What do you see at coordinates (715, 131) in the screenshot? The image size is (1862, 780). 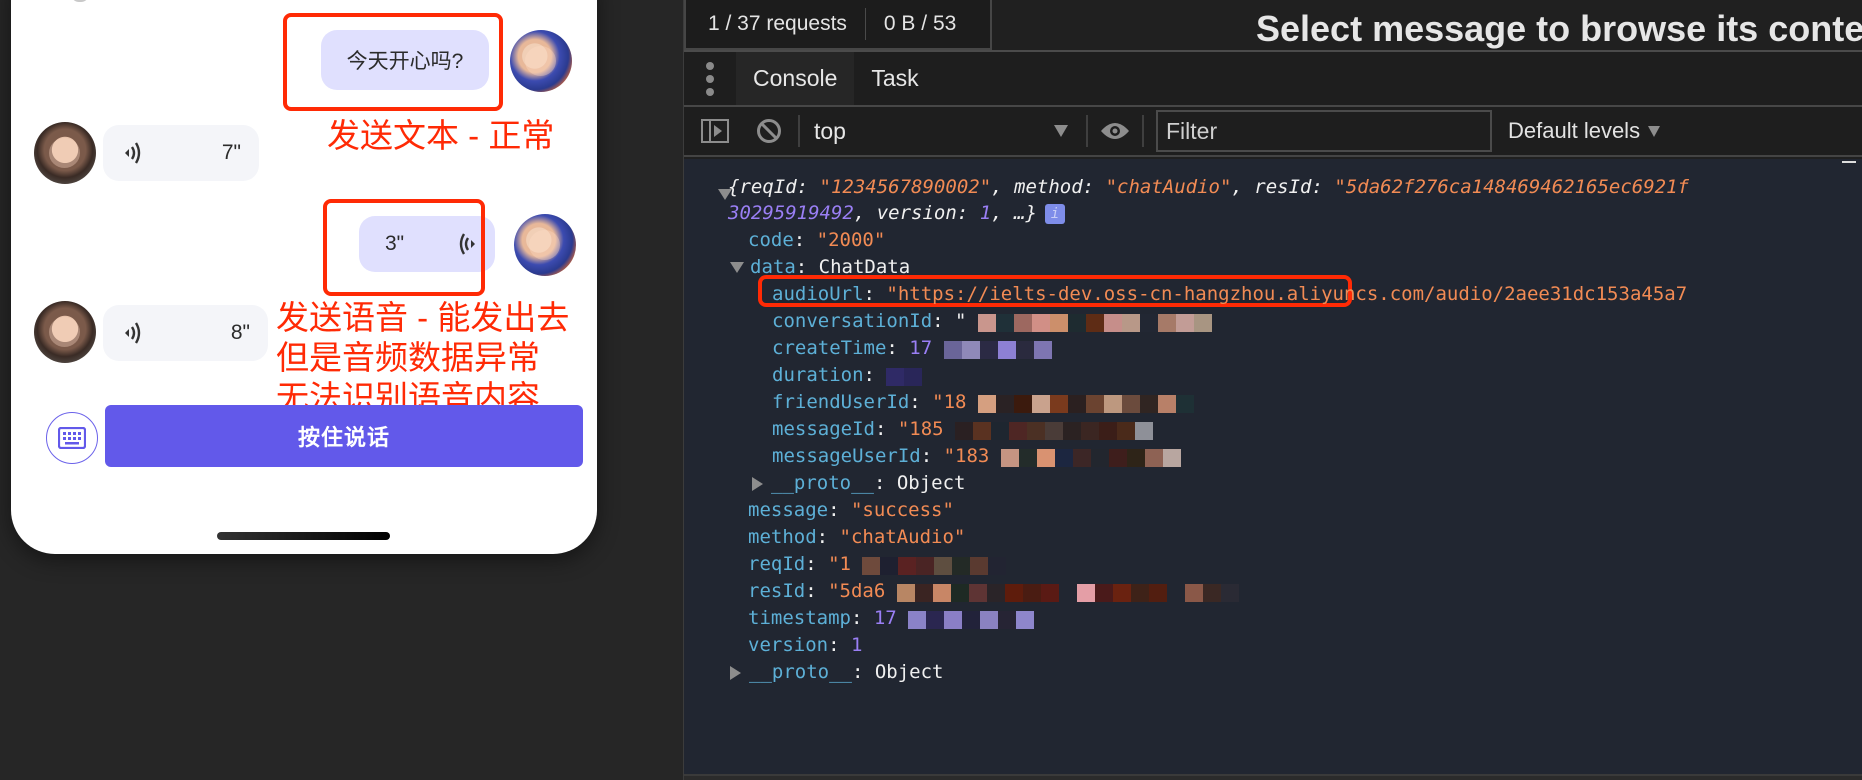 I see `sidebar-toggle-icon` at bounding box center [715, 131].